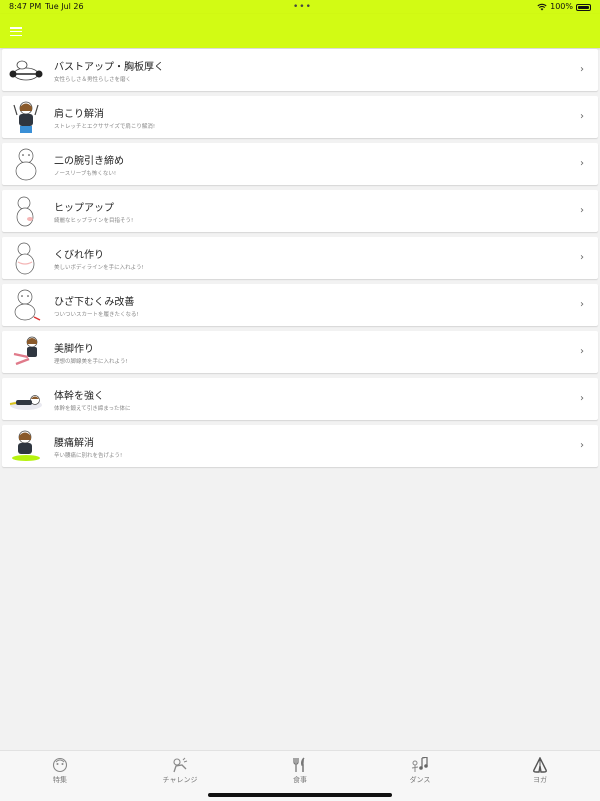  I want to click on tab-yoga: ヨガ, so click(540, 776).